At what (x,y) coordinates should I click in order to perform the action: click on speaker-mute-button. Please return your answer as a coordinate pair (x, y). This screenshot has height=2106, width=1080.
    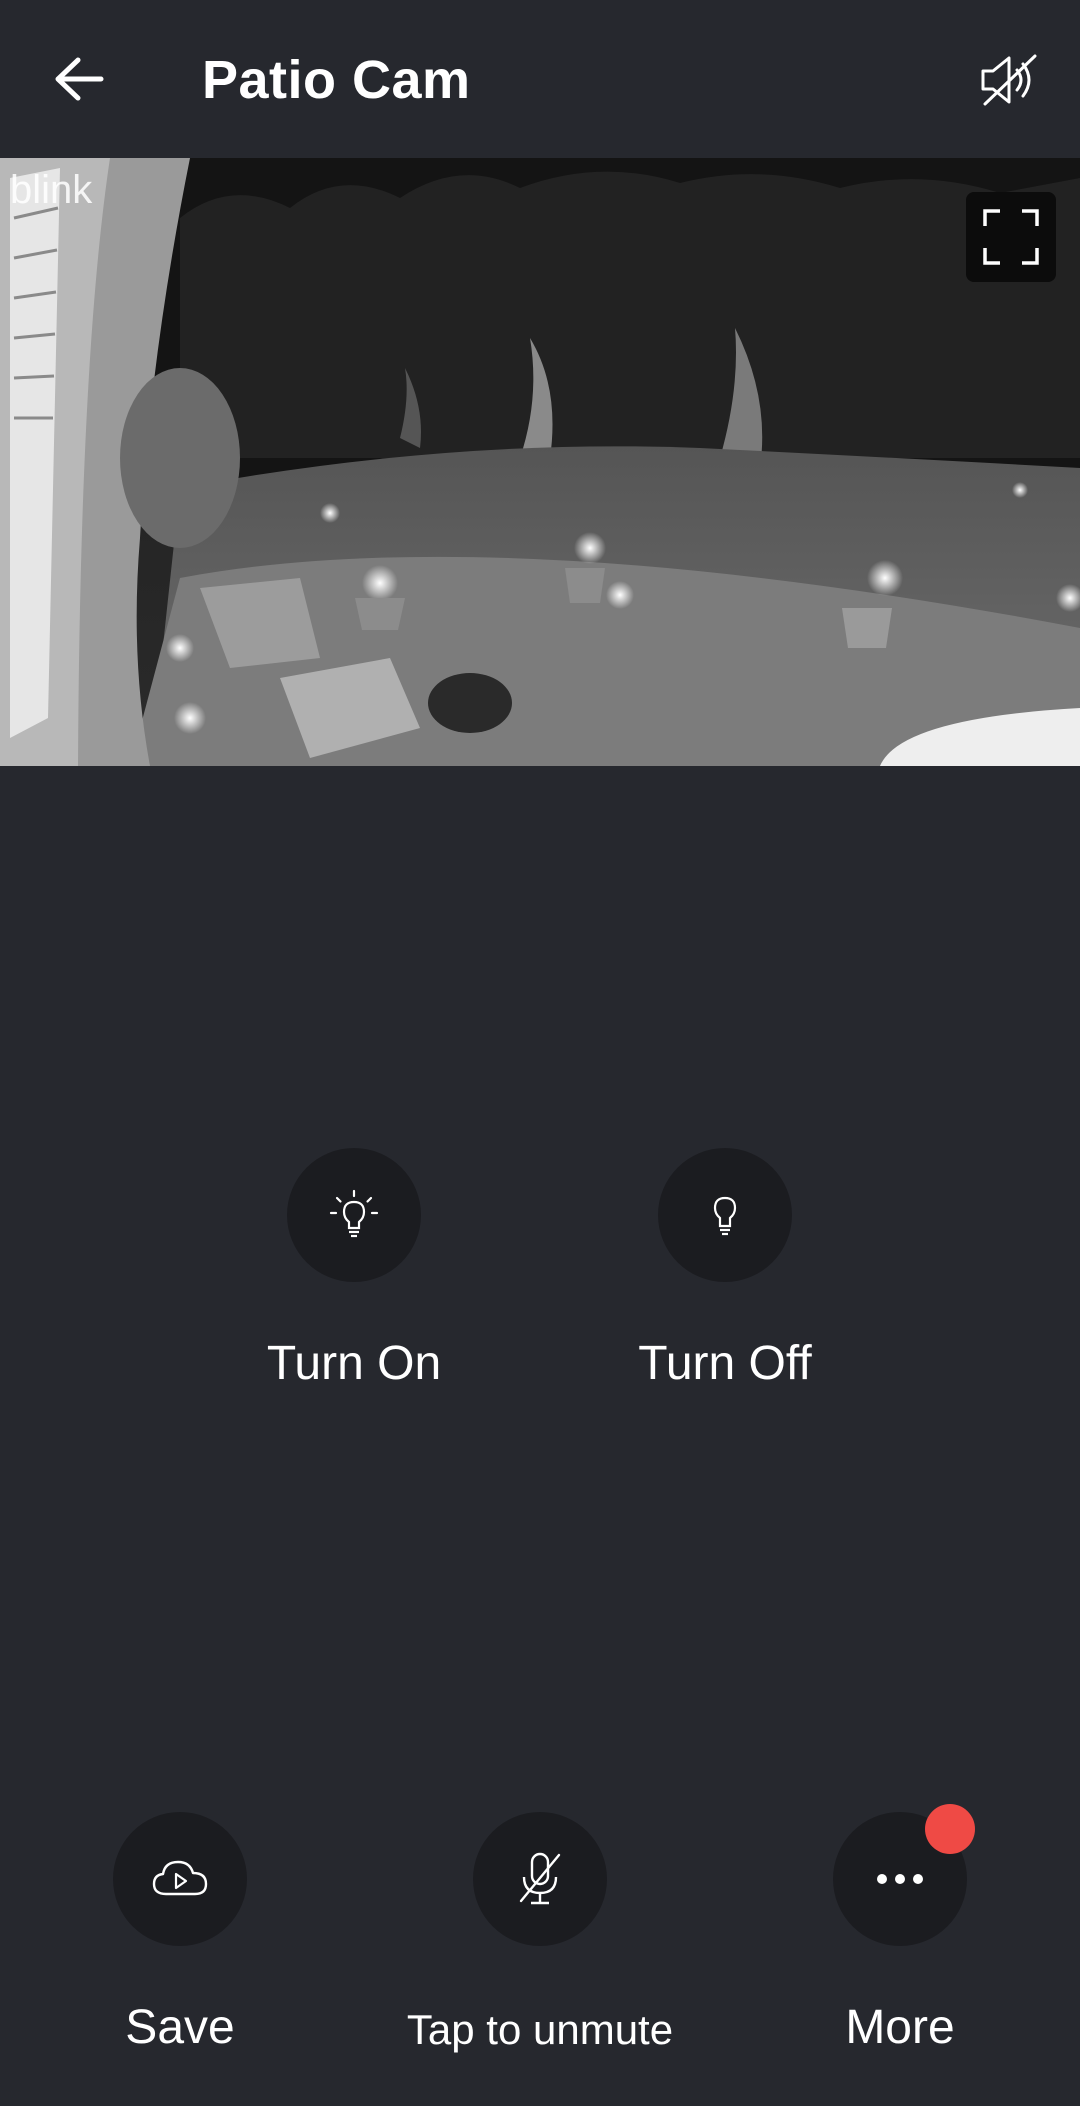
    Looking at the image, I should click on (1010, 80).